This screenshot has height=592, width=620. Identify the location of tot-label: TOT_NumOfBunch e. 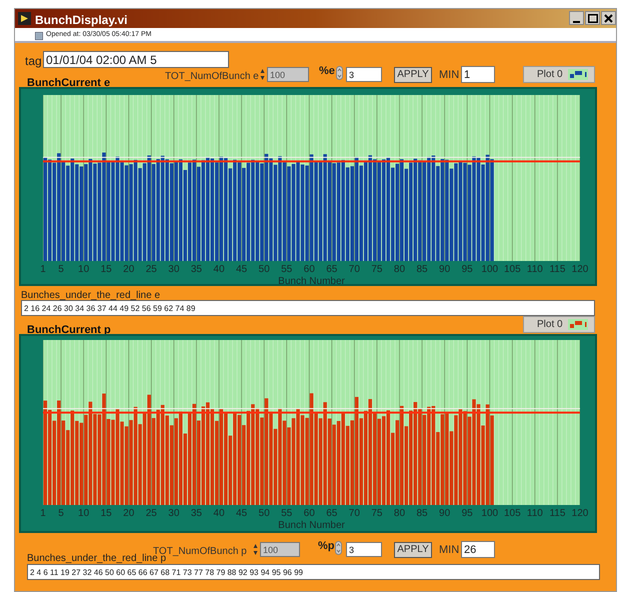
(212, 77).